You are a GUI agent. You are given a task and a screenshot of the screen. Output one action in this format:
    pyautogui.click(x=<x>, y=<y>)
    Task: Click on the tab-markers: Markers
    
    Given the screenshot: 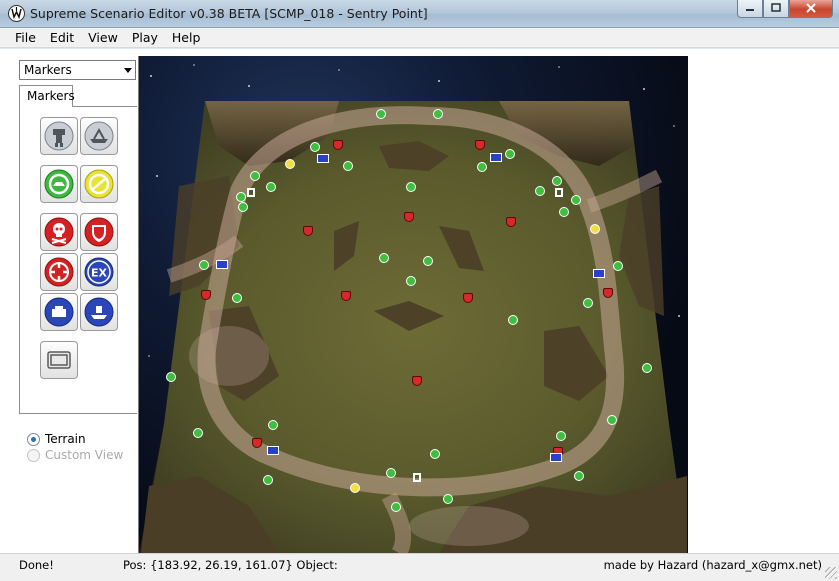 What is the action you would take?
    pyautogui.click(x=47, y=96)
    